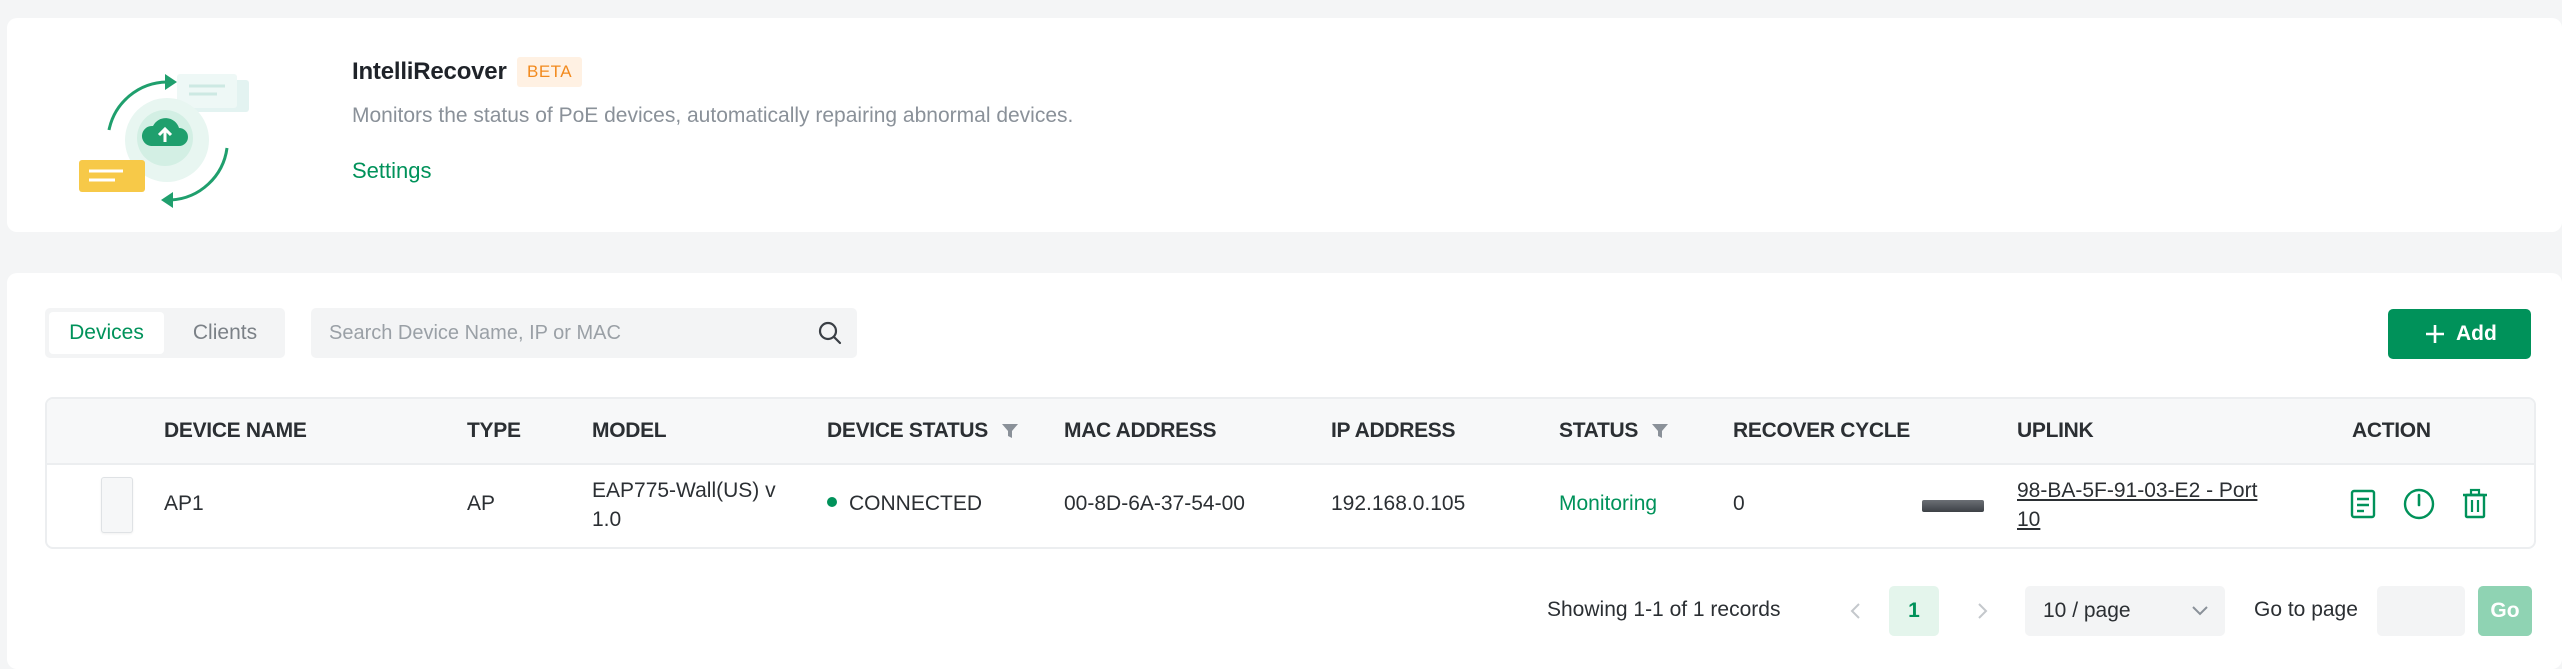 This screenshot has width=2562, height=669. What do you see at coordinates (165, 333) in the screenshot?
I see `view-tabs: Devices Clients` at bounding box center [165, 333].